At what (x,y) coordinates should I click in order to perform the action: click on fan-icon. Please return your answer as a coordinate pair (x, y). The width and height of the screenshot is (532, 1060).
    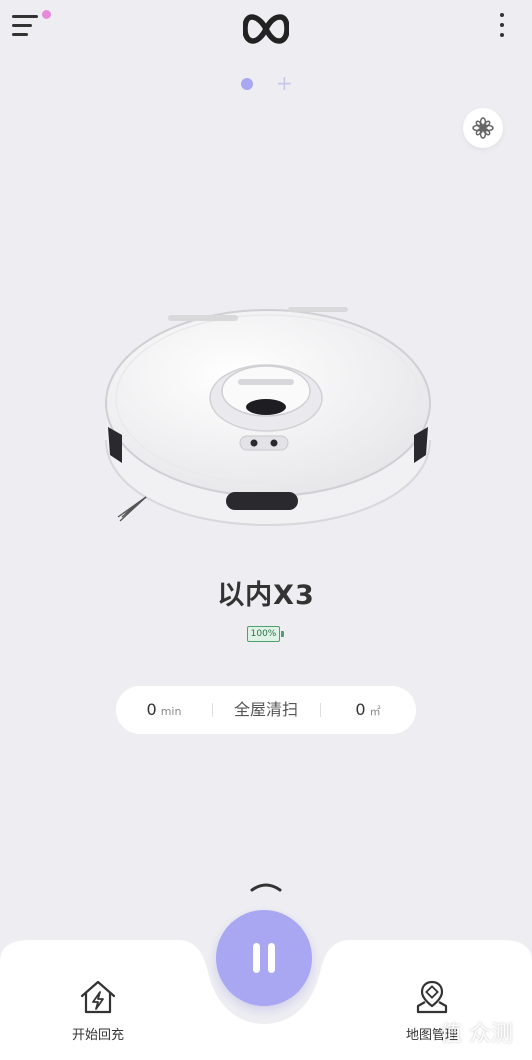
    Looking at the image, I should click on (483, 128).